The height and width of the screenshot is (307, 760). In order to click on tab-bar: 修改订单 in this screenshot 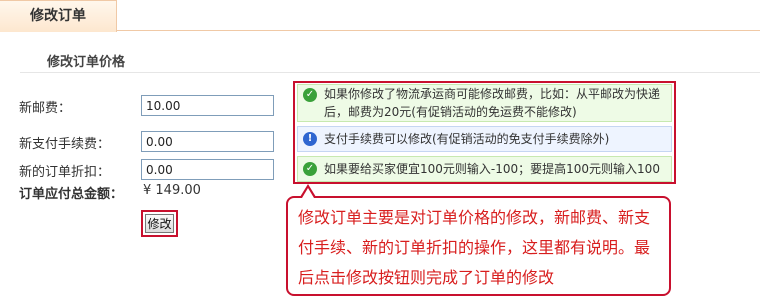, I will do `click(380, 16)`.